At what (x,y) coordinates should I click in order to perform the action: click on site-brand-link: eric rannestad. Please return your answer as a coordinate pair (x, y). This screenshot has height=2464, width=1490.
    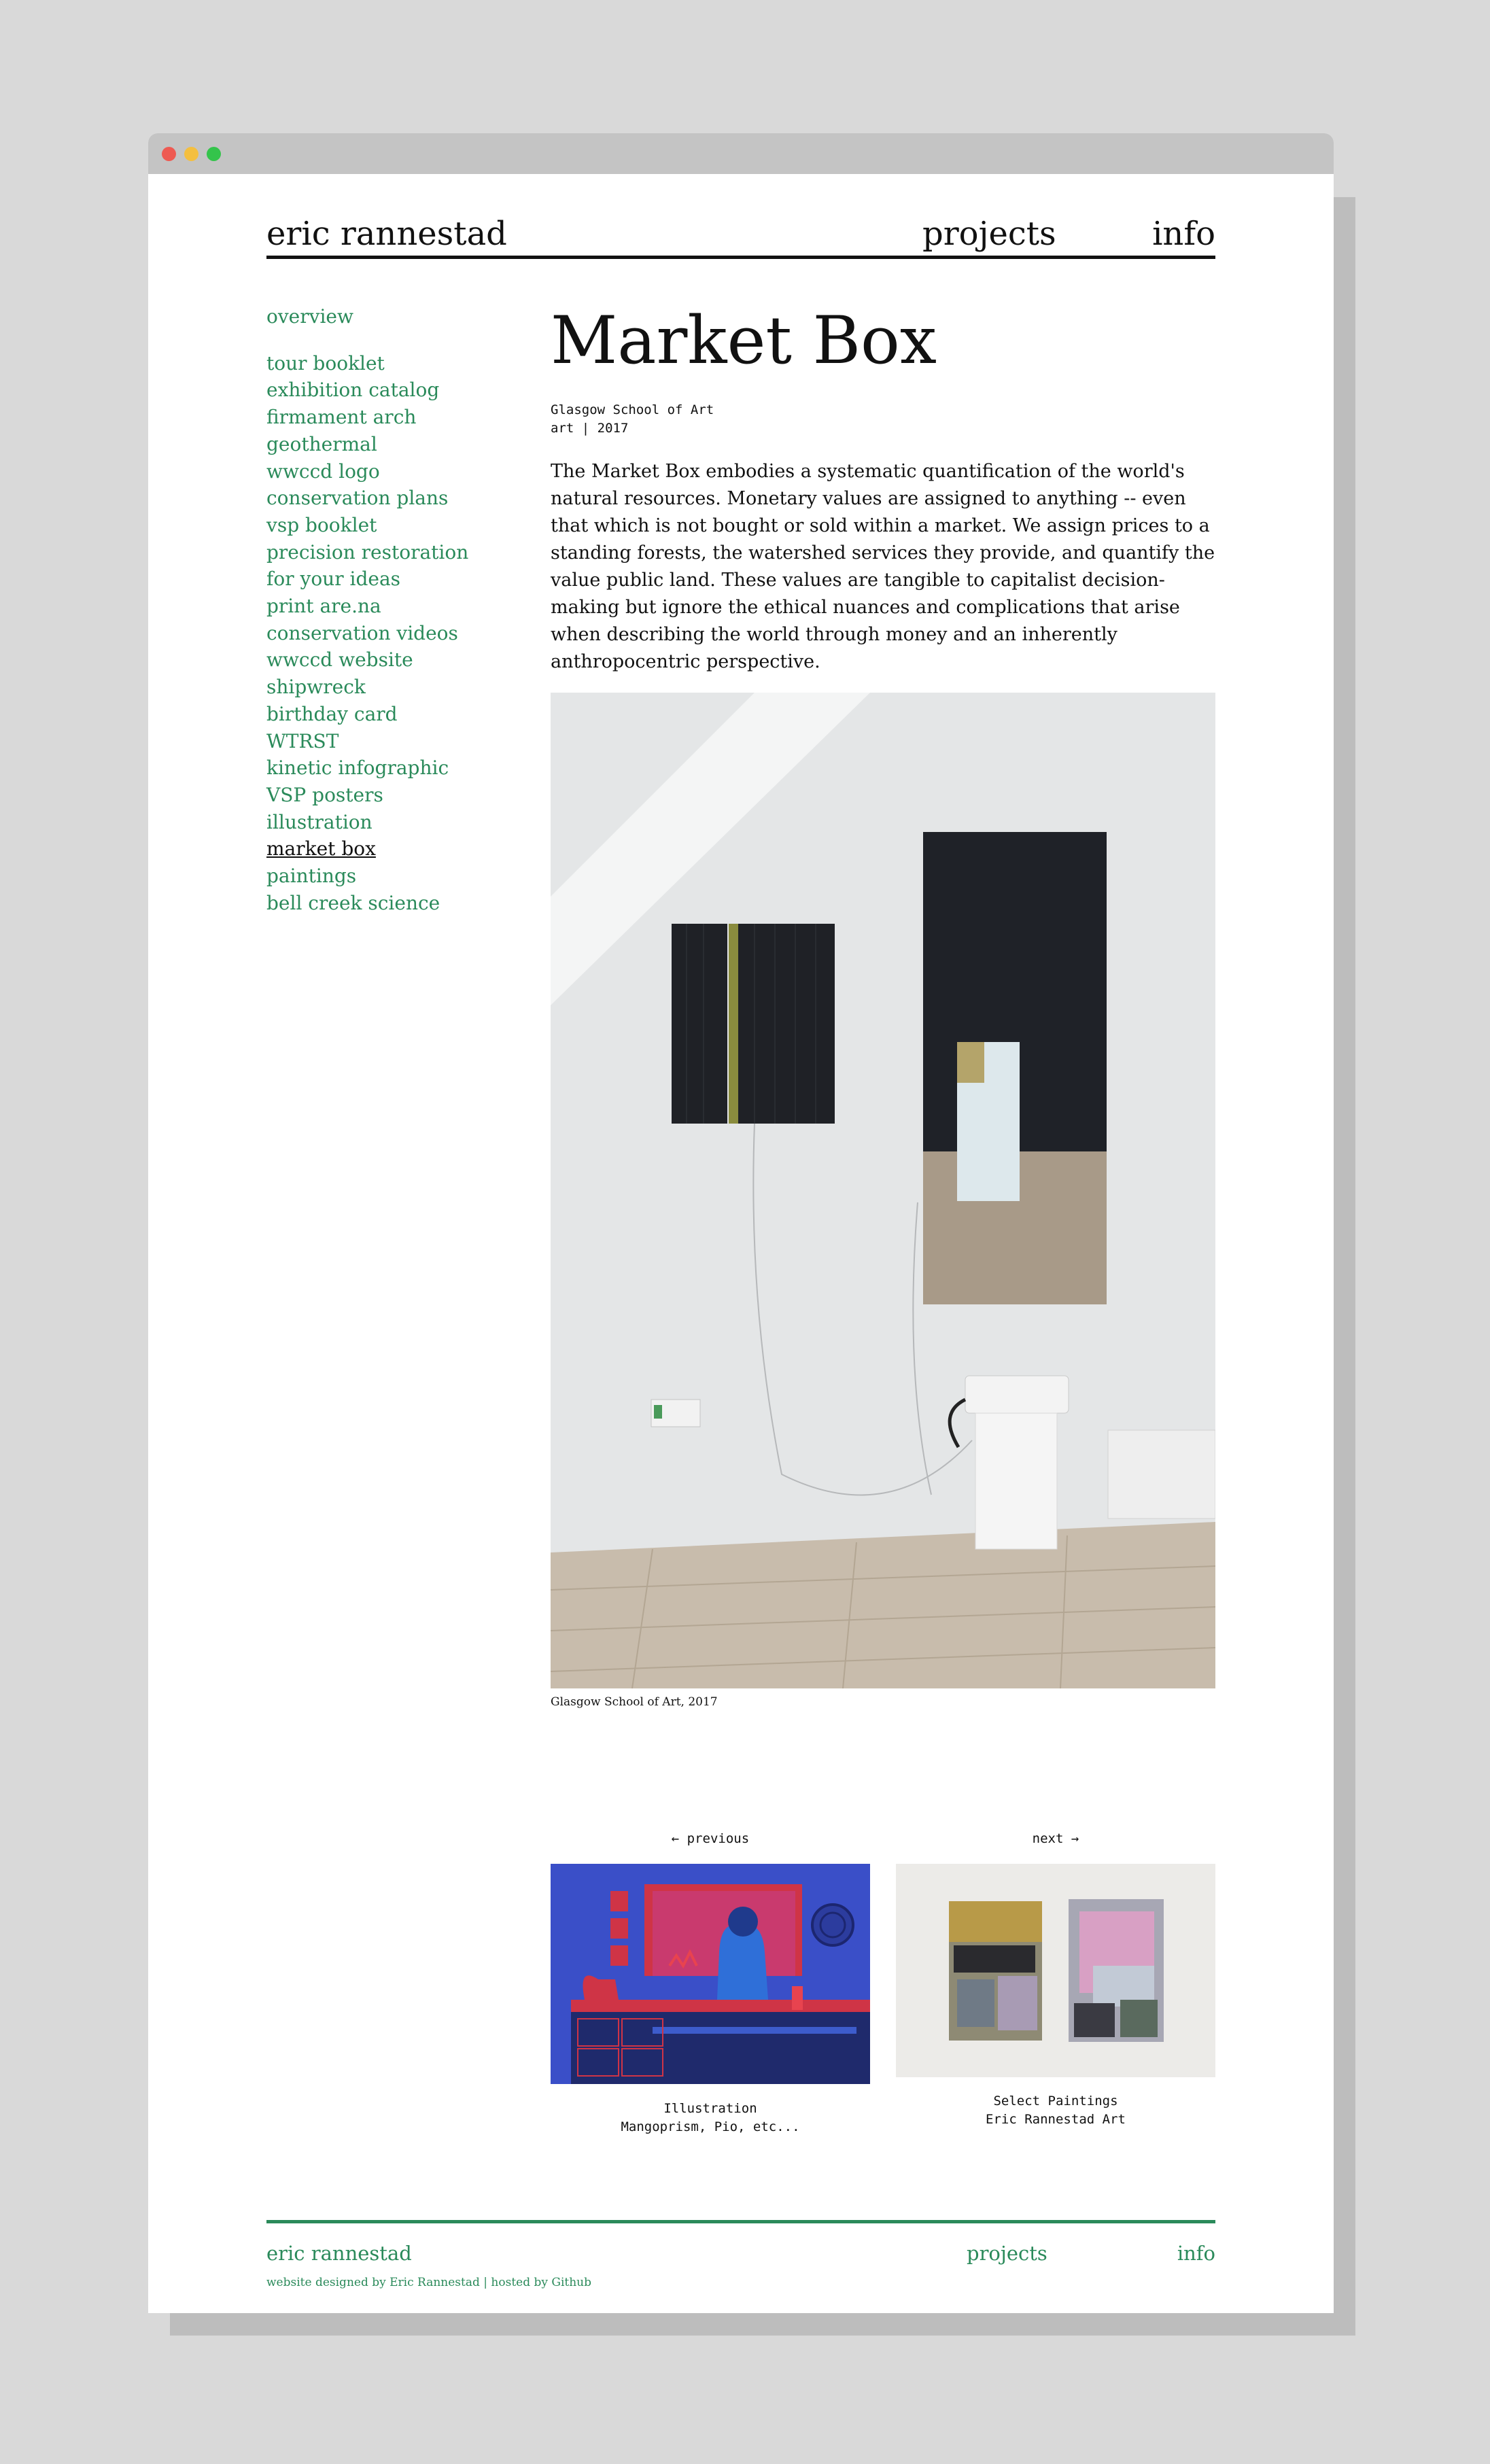
    Looking at the image, I should click on (386, 234).